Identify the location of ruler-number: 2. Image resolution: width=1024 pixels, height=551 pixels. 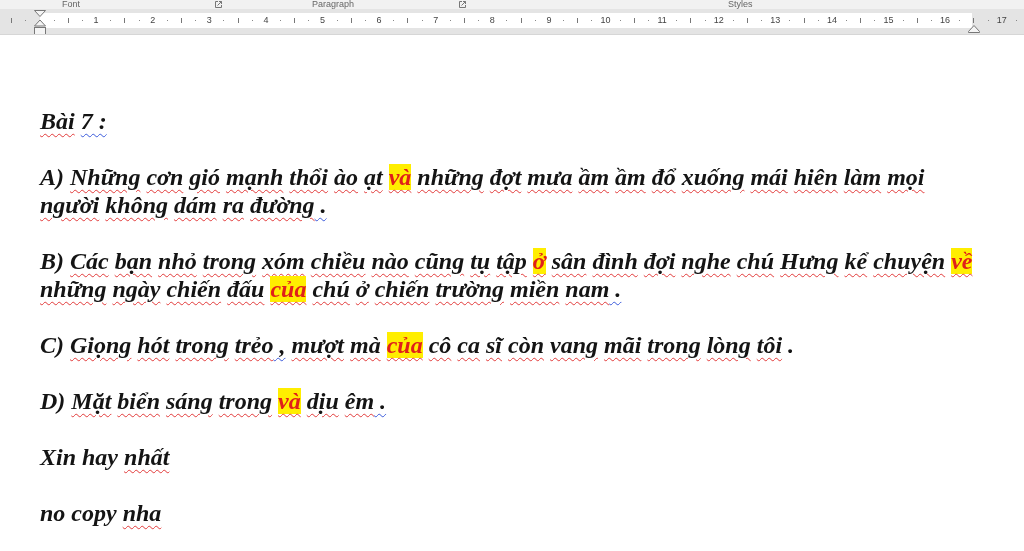
(153, 20).